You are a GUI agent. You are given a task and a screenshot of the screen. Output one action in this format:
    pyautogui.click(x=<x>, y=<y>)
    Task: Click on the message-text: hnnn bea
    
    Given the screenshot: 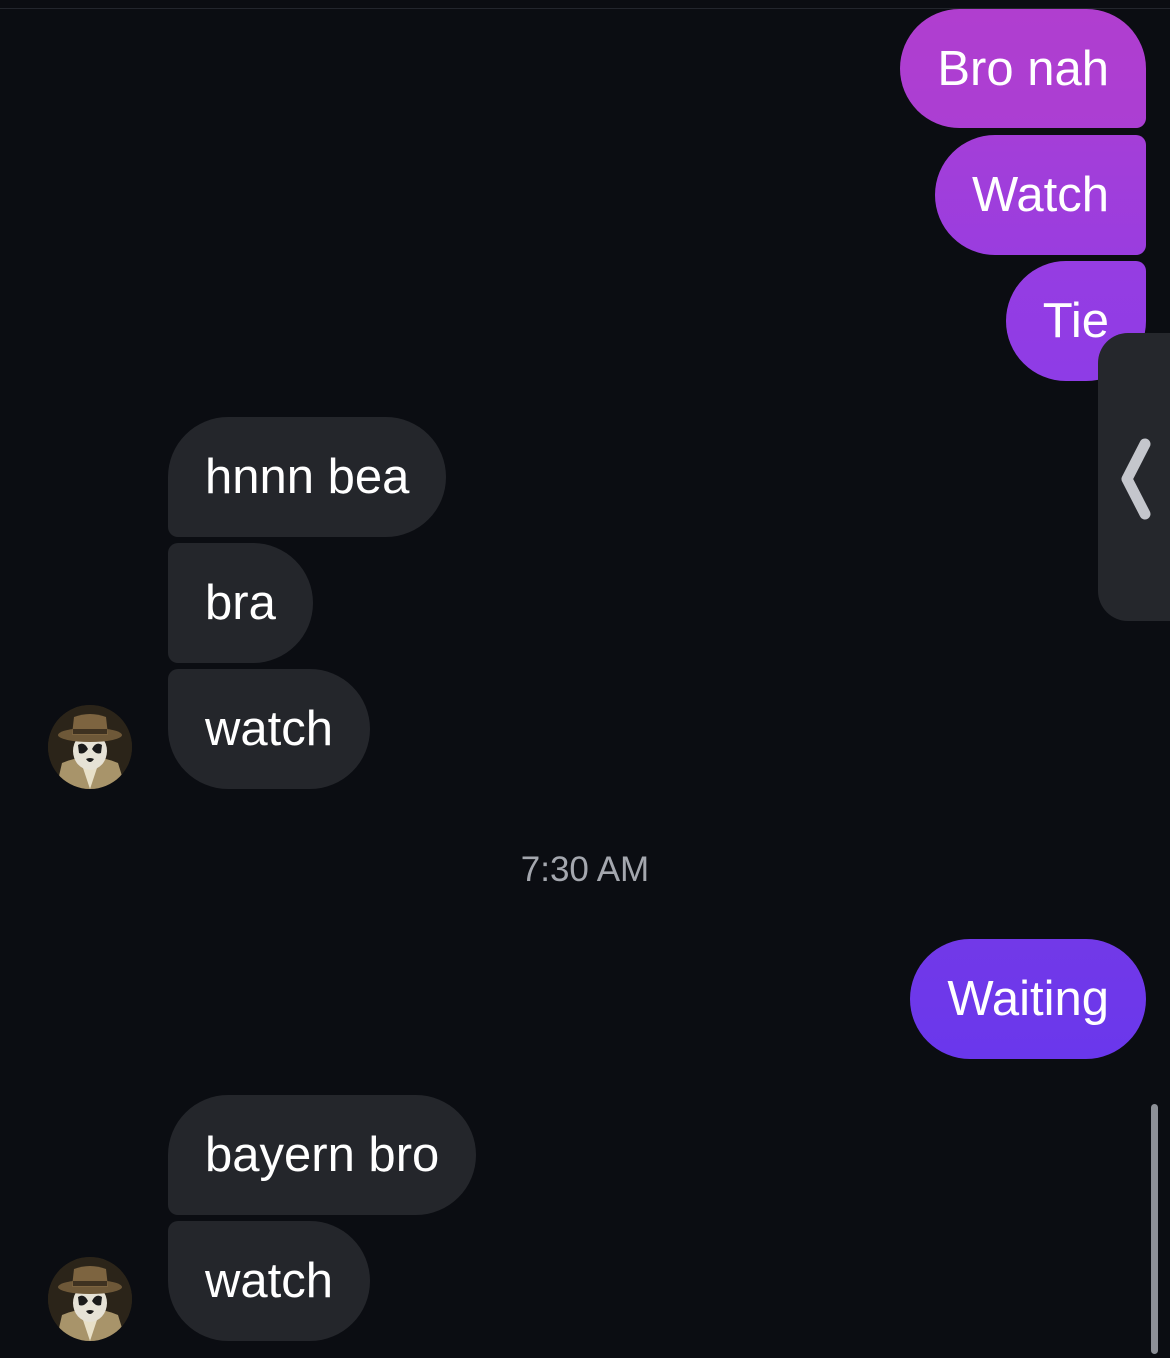 What is the action you would take?
    pyautogui.click(x=307, y=477)
    